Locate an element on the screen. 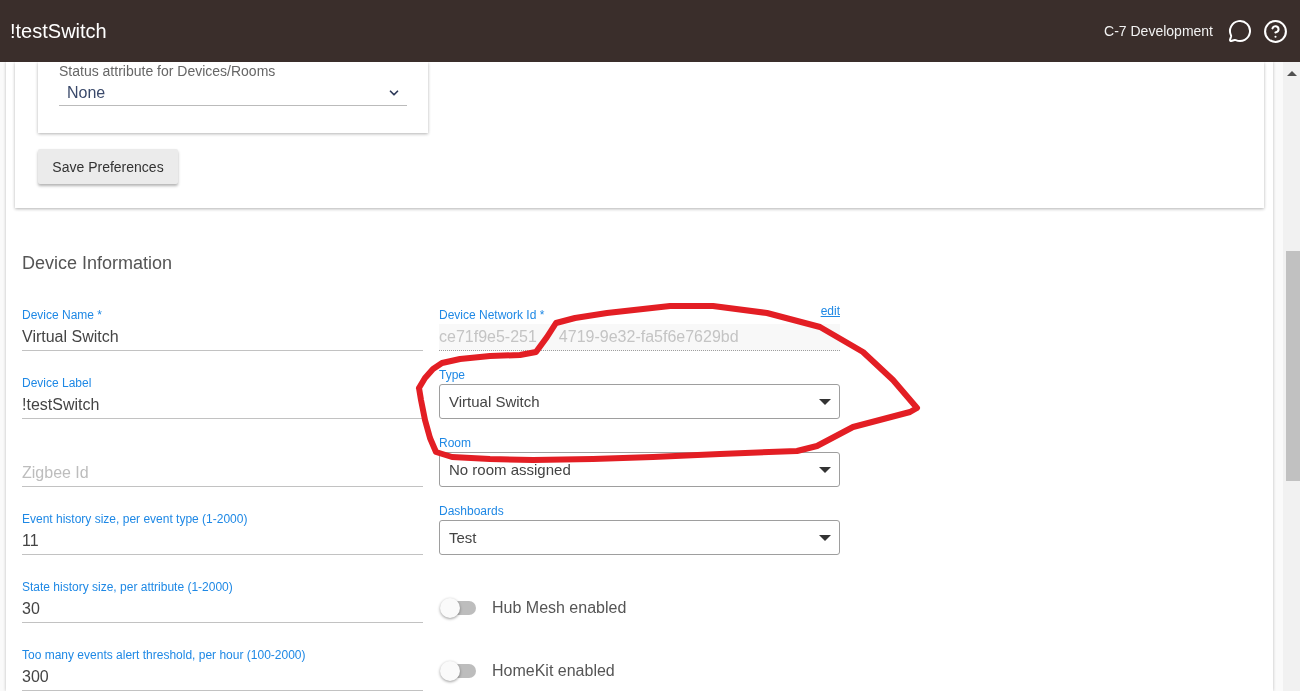  field-label: Status attribute for Devices/Rooms is located at coordinates (168, 71).